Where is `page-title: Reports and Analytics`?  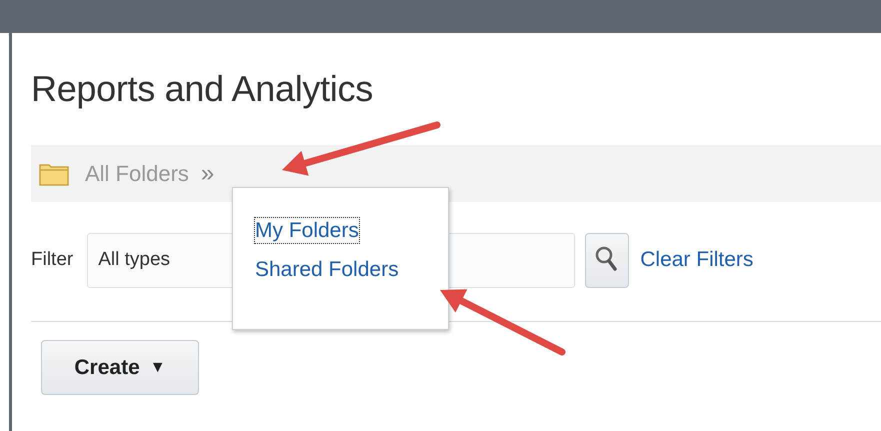 page-title: Reports and Analytics is located at coordinates (202, 89).